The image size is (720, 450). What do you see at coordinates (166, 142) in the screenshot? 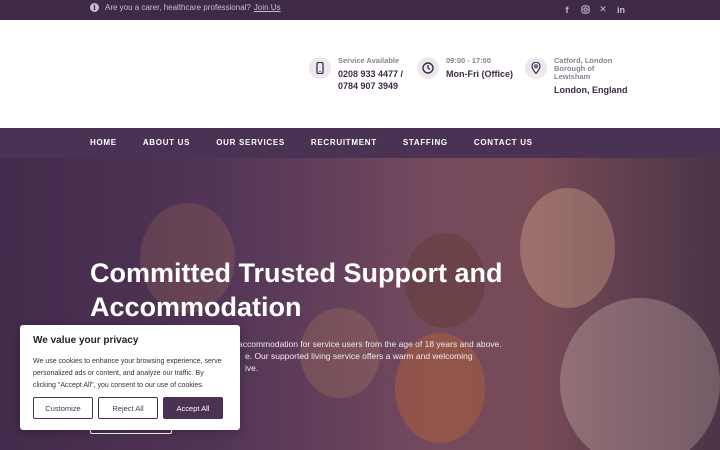
I see `nav-item-about-us: ABOUT US` at bounding box center [166, 142].